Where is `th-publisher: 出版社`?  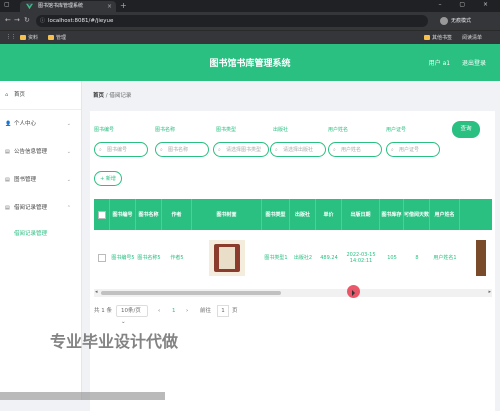 th-publisher: 出版社 is located at coordinates (303, 214).